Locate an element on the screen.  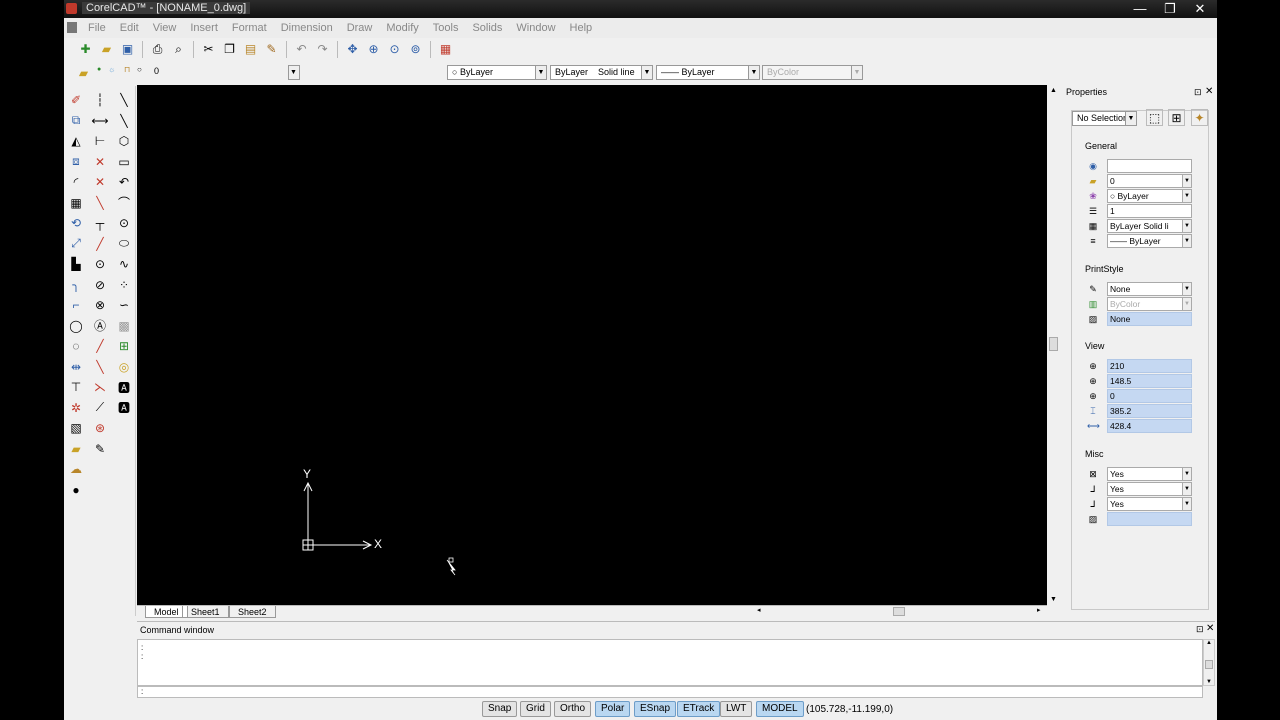
esnap-toggle: ESnap is located at coordinates (655, 709).